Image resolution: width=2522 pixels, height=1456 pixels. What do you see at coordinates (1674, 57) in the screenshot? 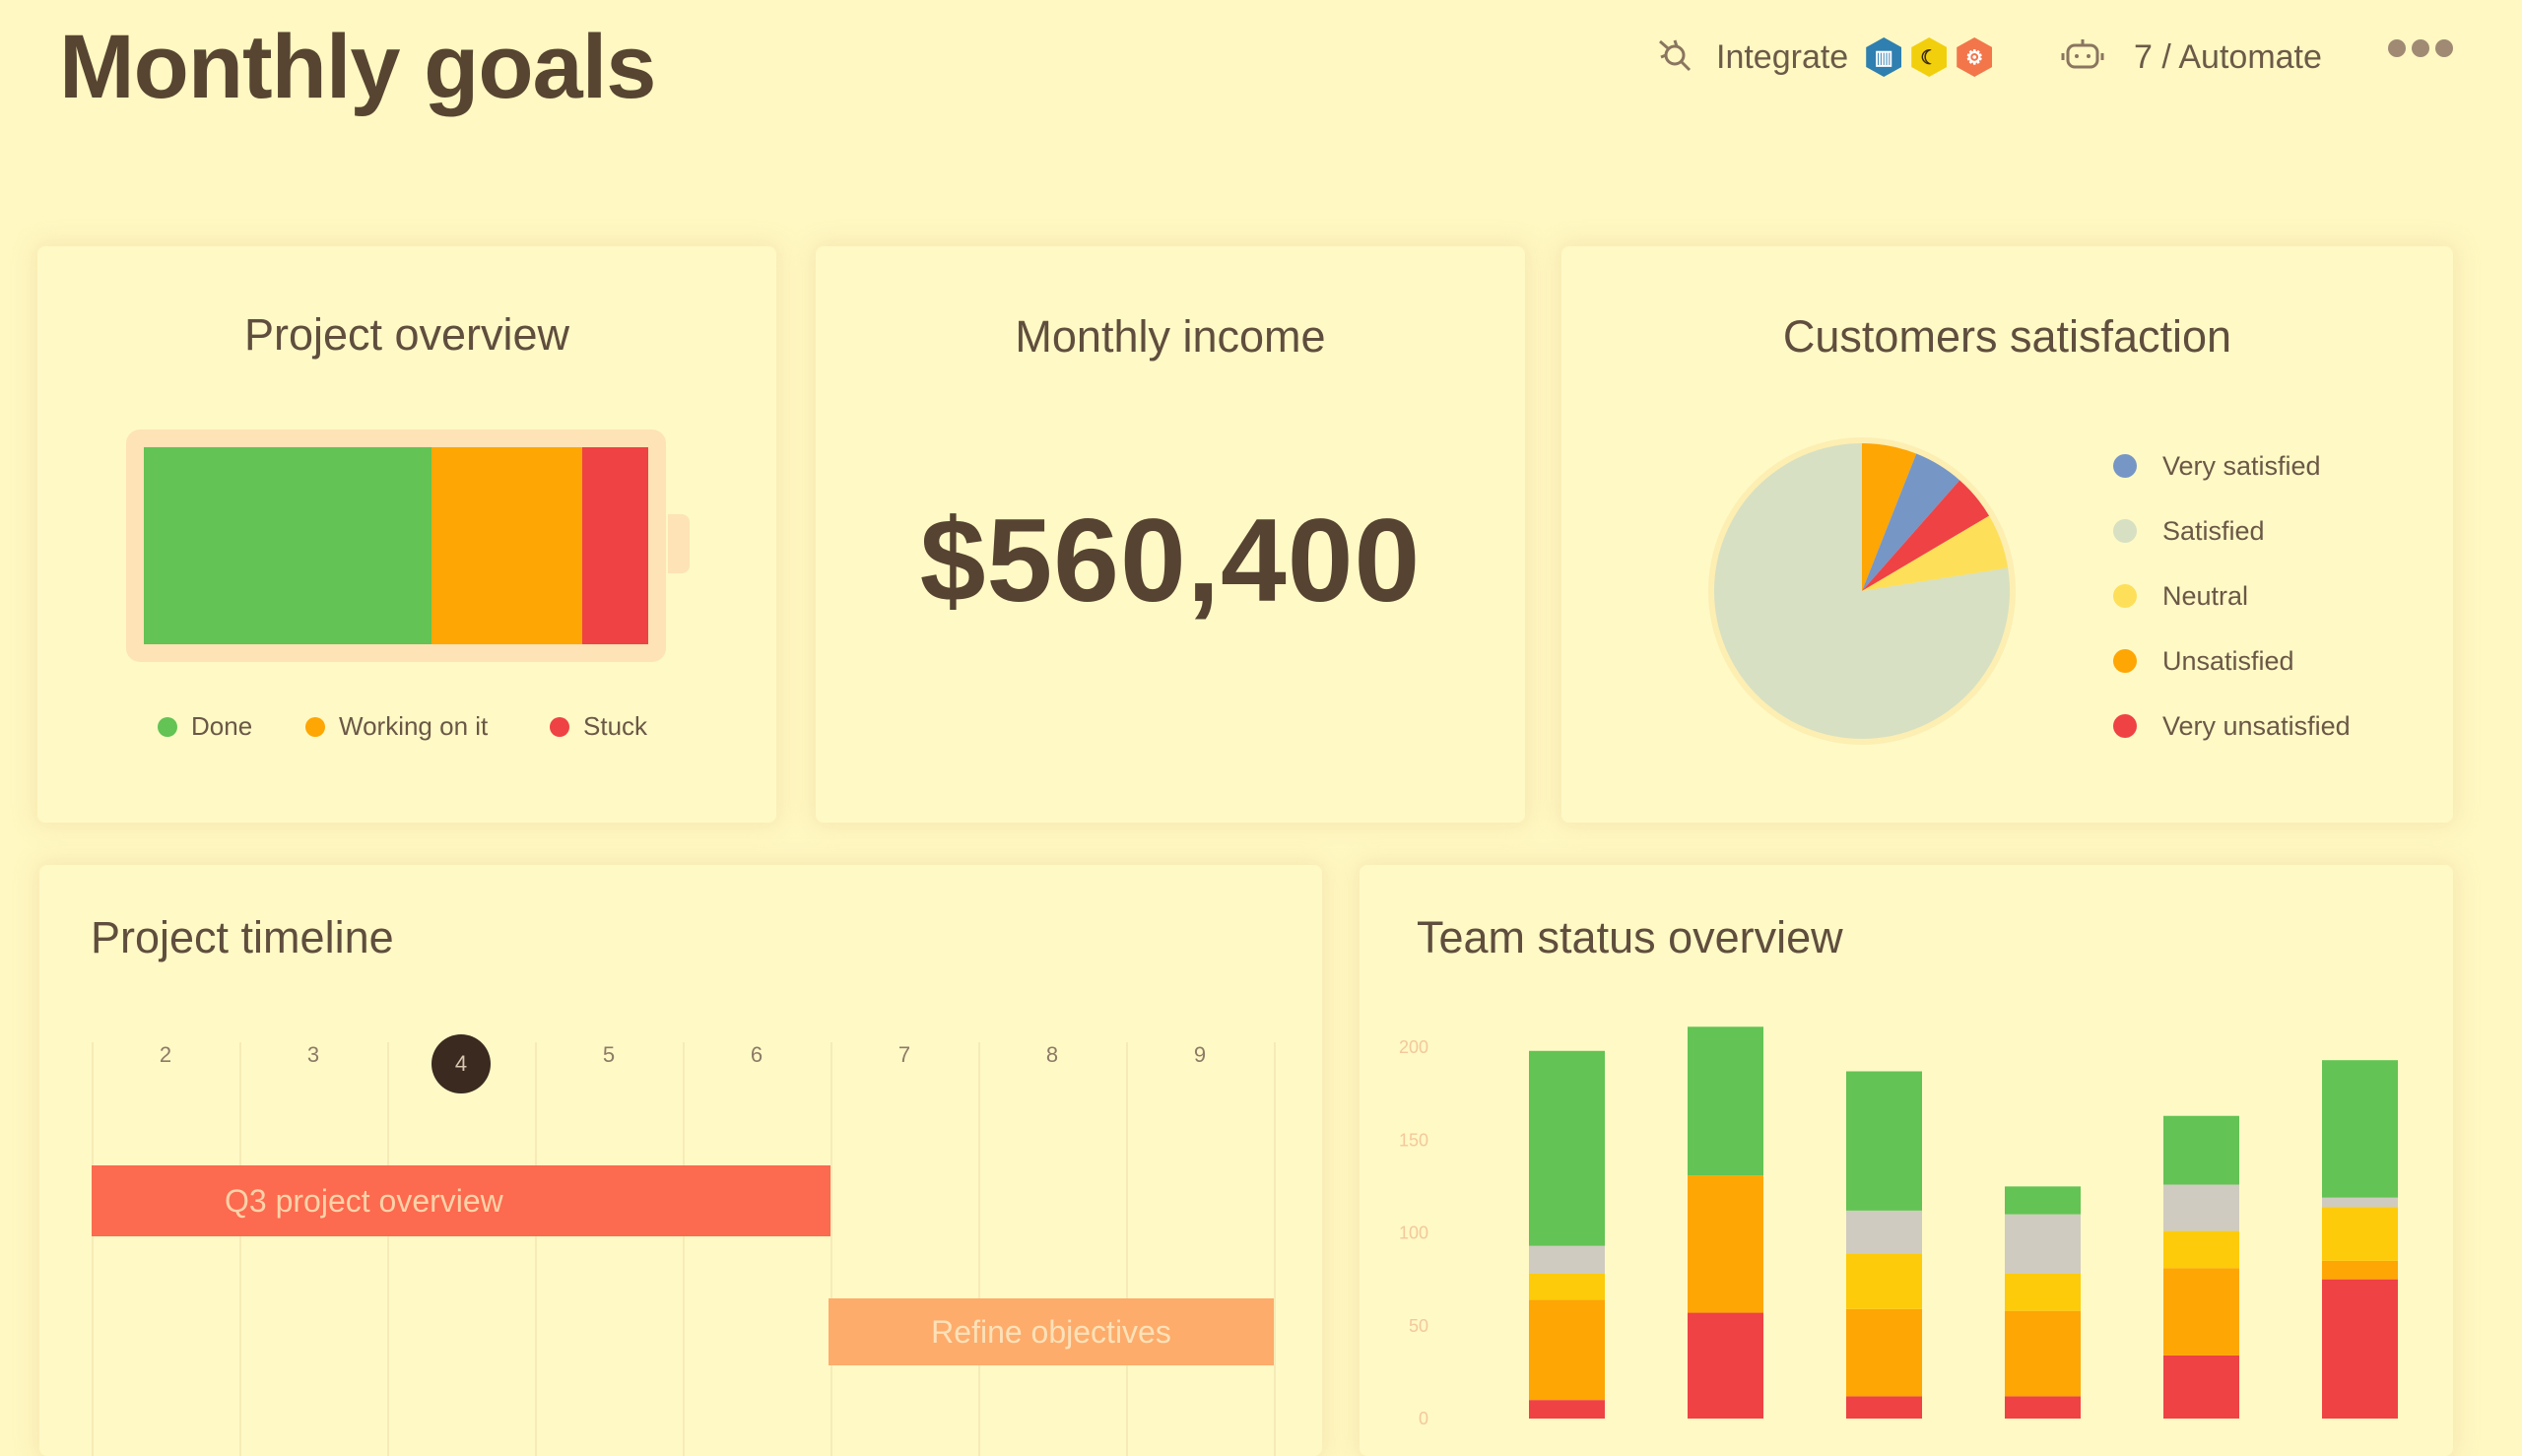
I see `integrate-icon` at bounding box center [1674, 57].